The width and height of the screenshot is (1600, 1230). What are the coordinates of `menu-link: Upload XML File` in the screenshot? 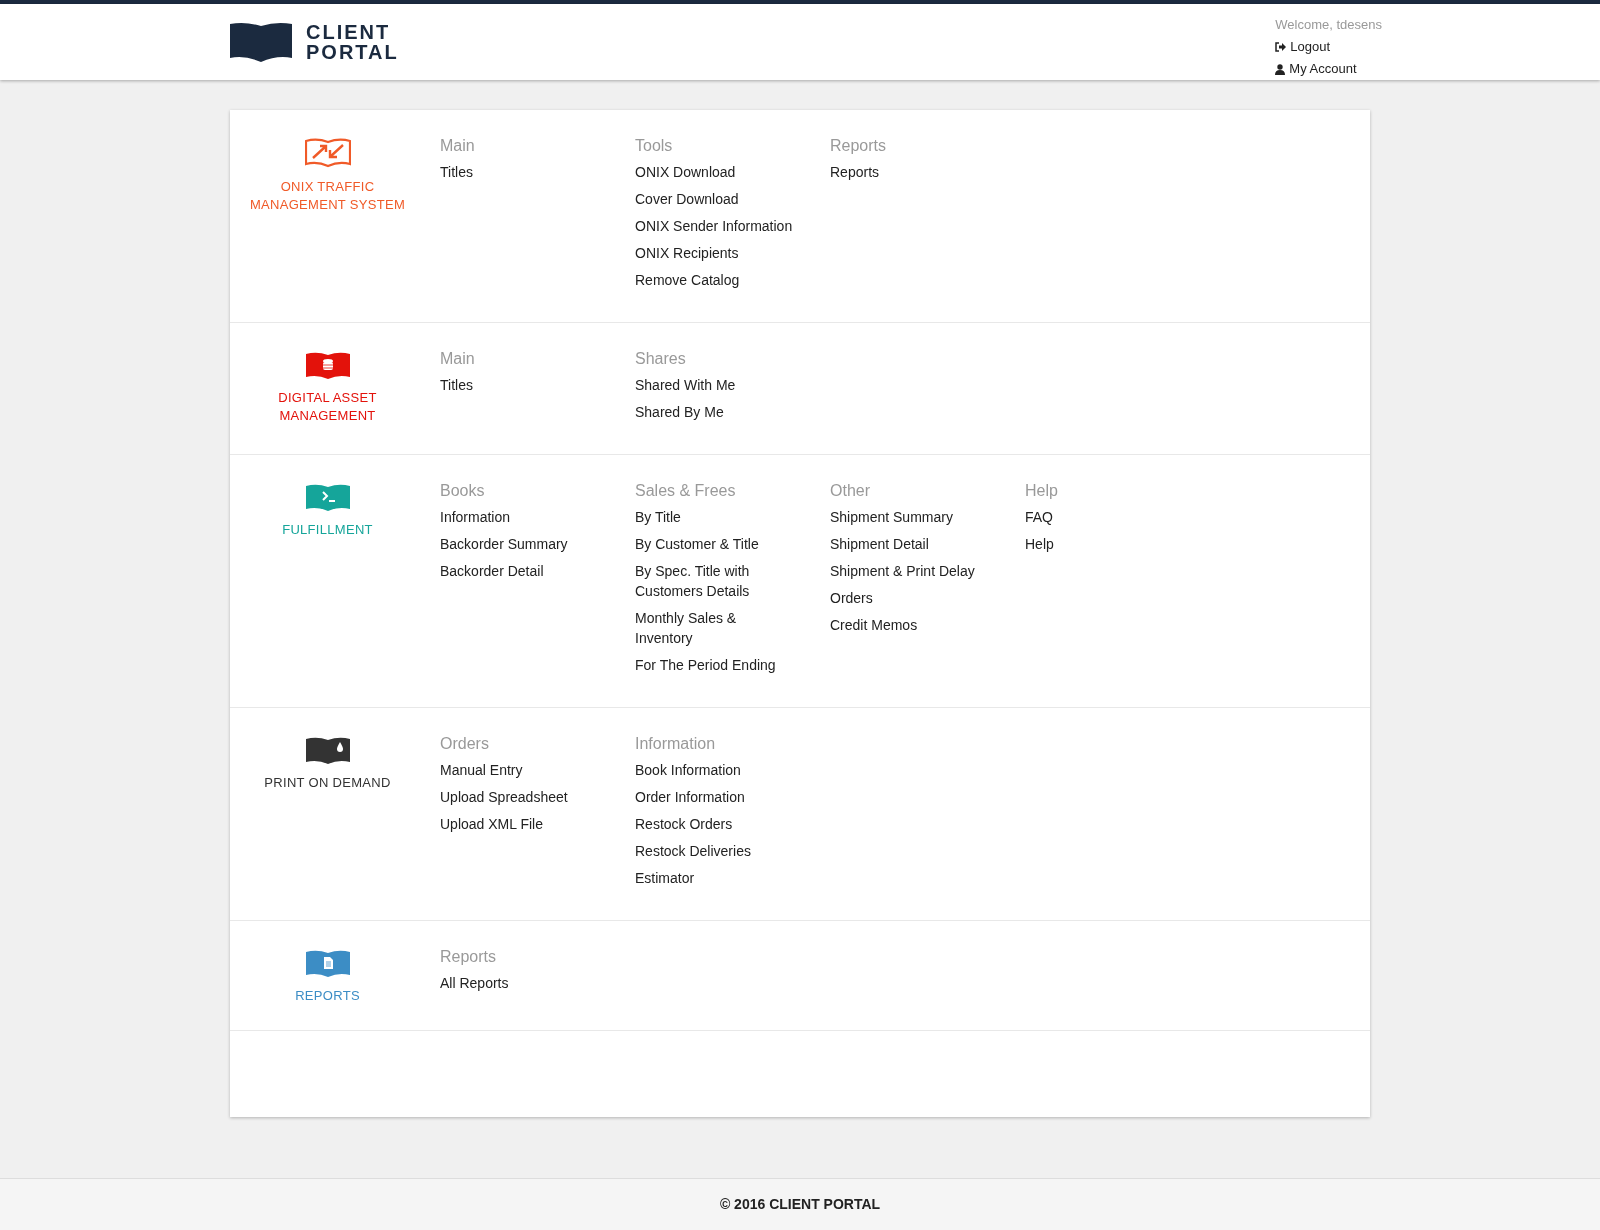 It's located at (520, 824).